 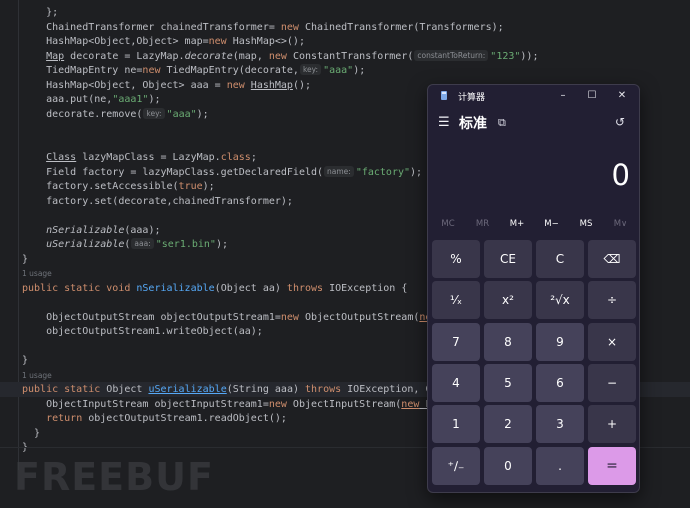 I want to click on memory-button-mr-1: MR, so click(x=482, y=224).